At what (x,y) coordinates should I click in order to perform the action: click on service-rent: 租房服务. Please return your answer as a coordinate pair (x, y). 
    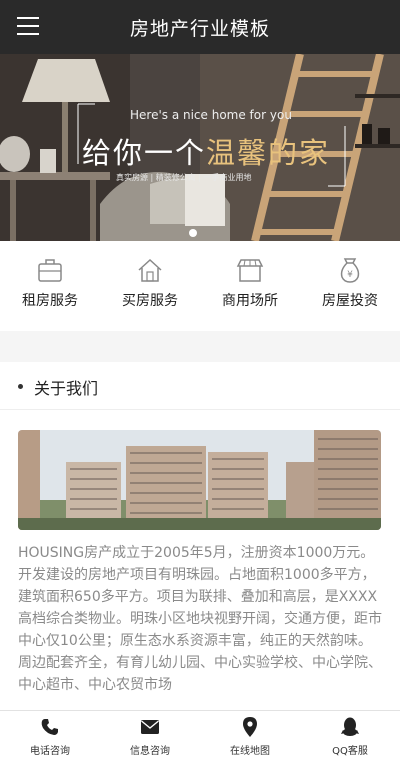
    Looking at the image, I should click on (50, 286).